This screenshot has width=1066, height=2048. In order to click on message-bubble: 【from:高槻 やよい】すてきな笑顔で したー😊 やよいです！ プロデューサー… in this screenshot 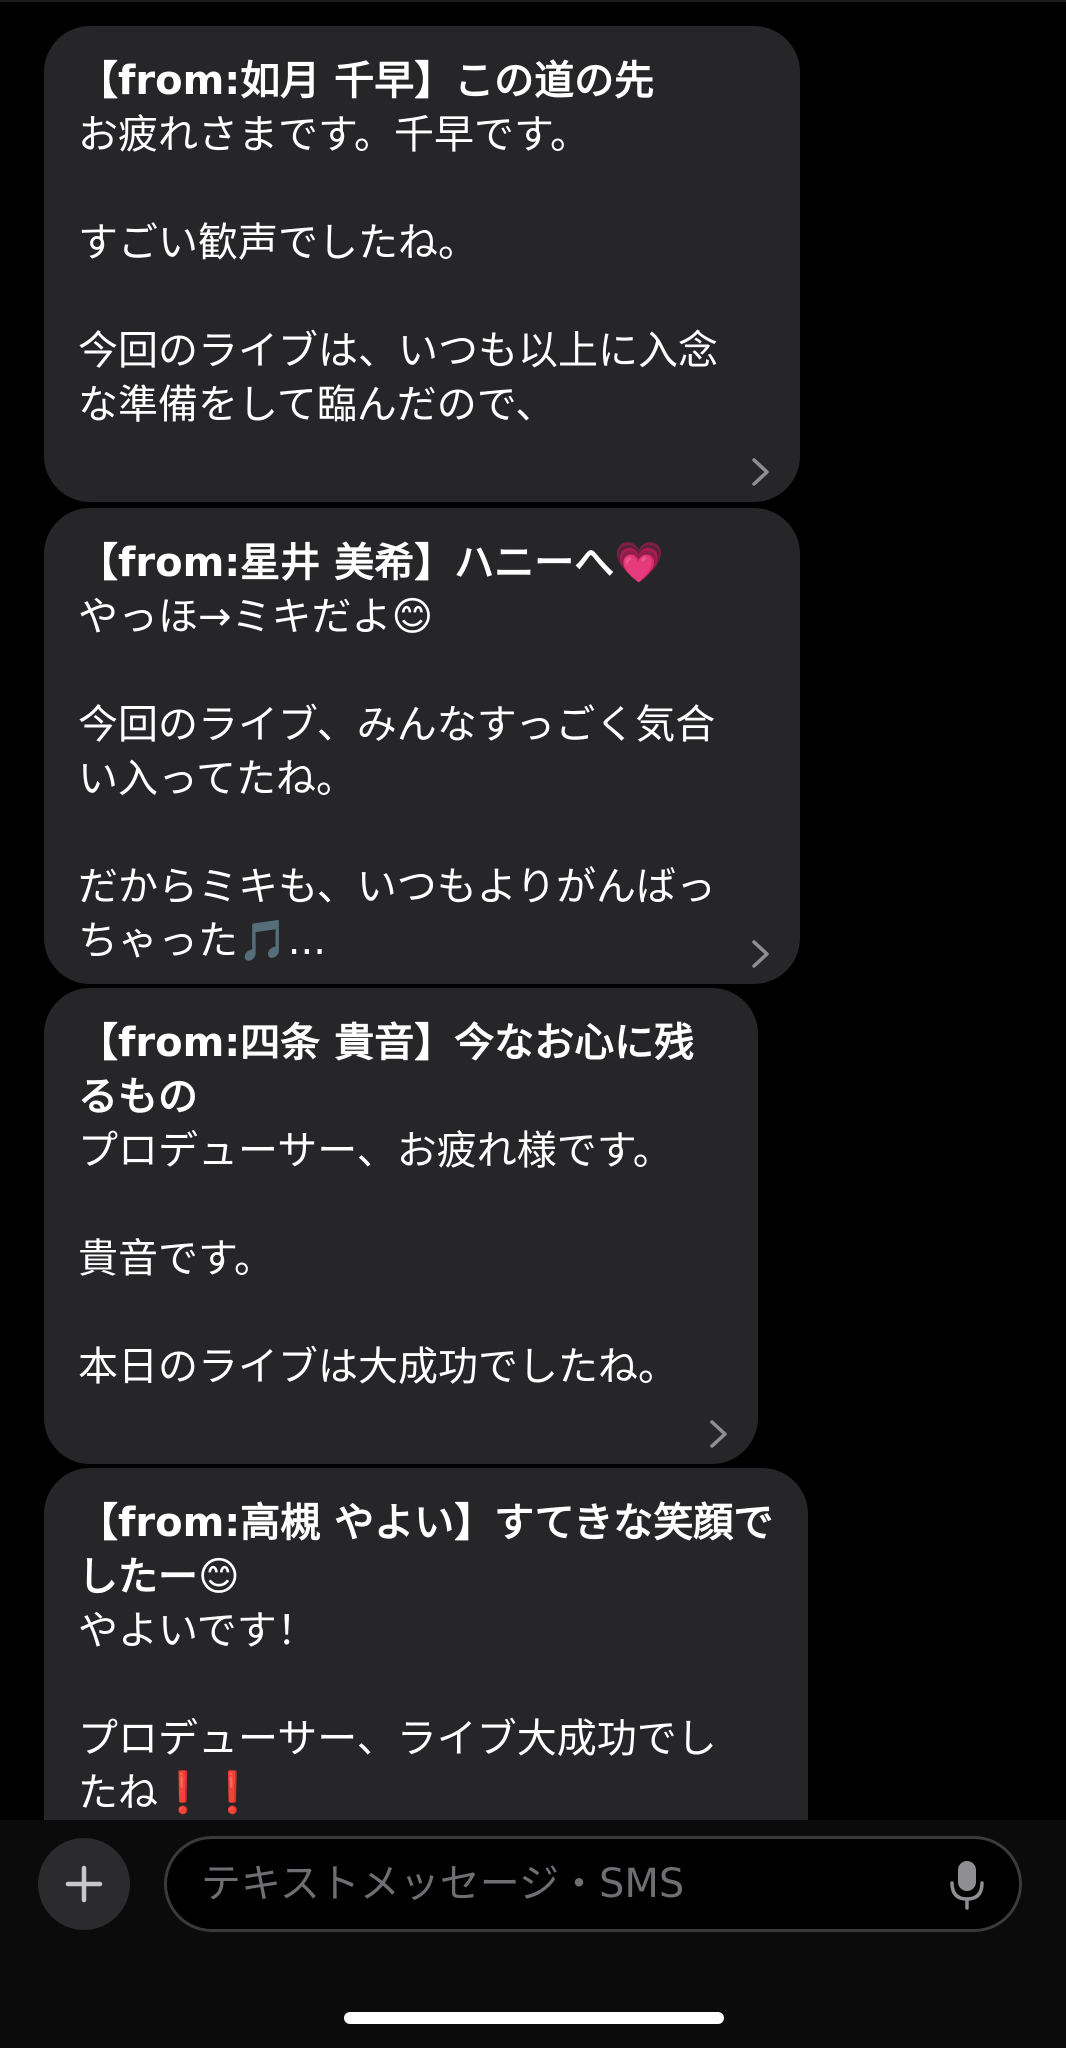, I will do `click(426, 1644)`.